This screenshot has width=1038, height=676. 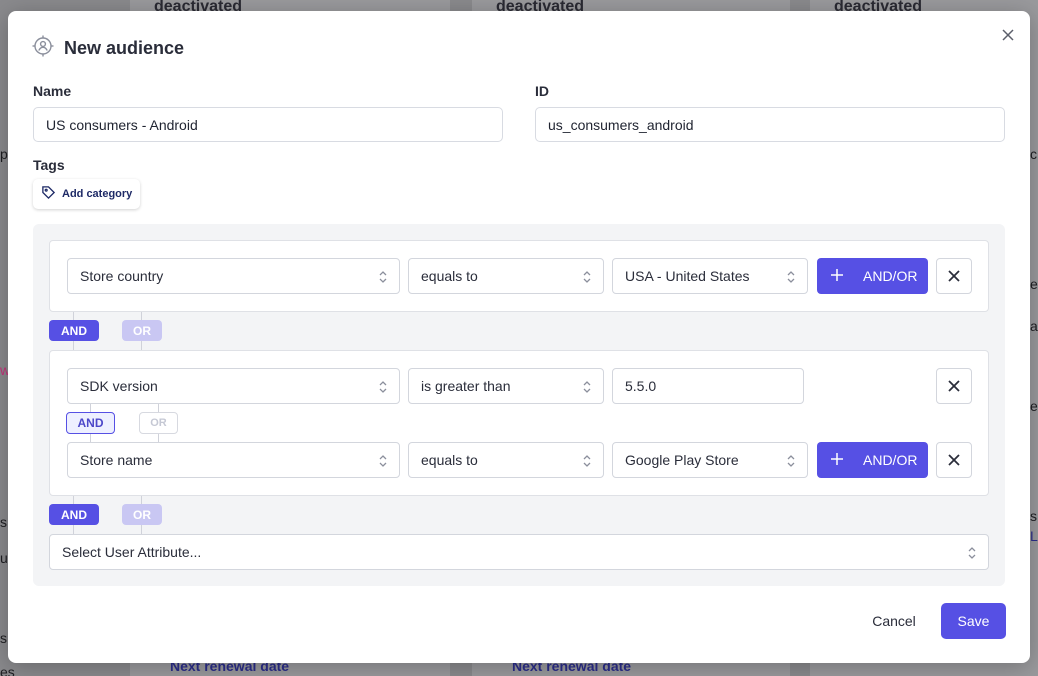 I want to click on attribute-select-value: Store country, so click(x=122, y=276).